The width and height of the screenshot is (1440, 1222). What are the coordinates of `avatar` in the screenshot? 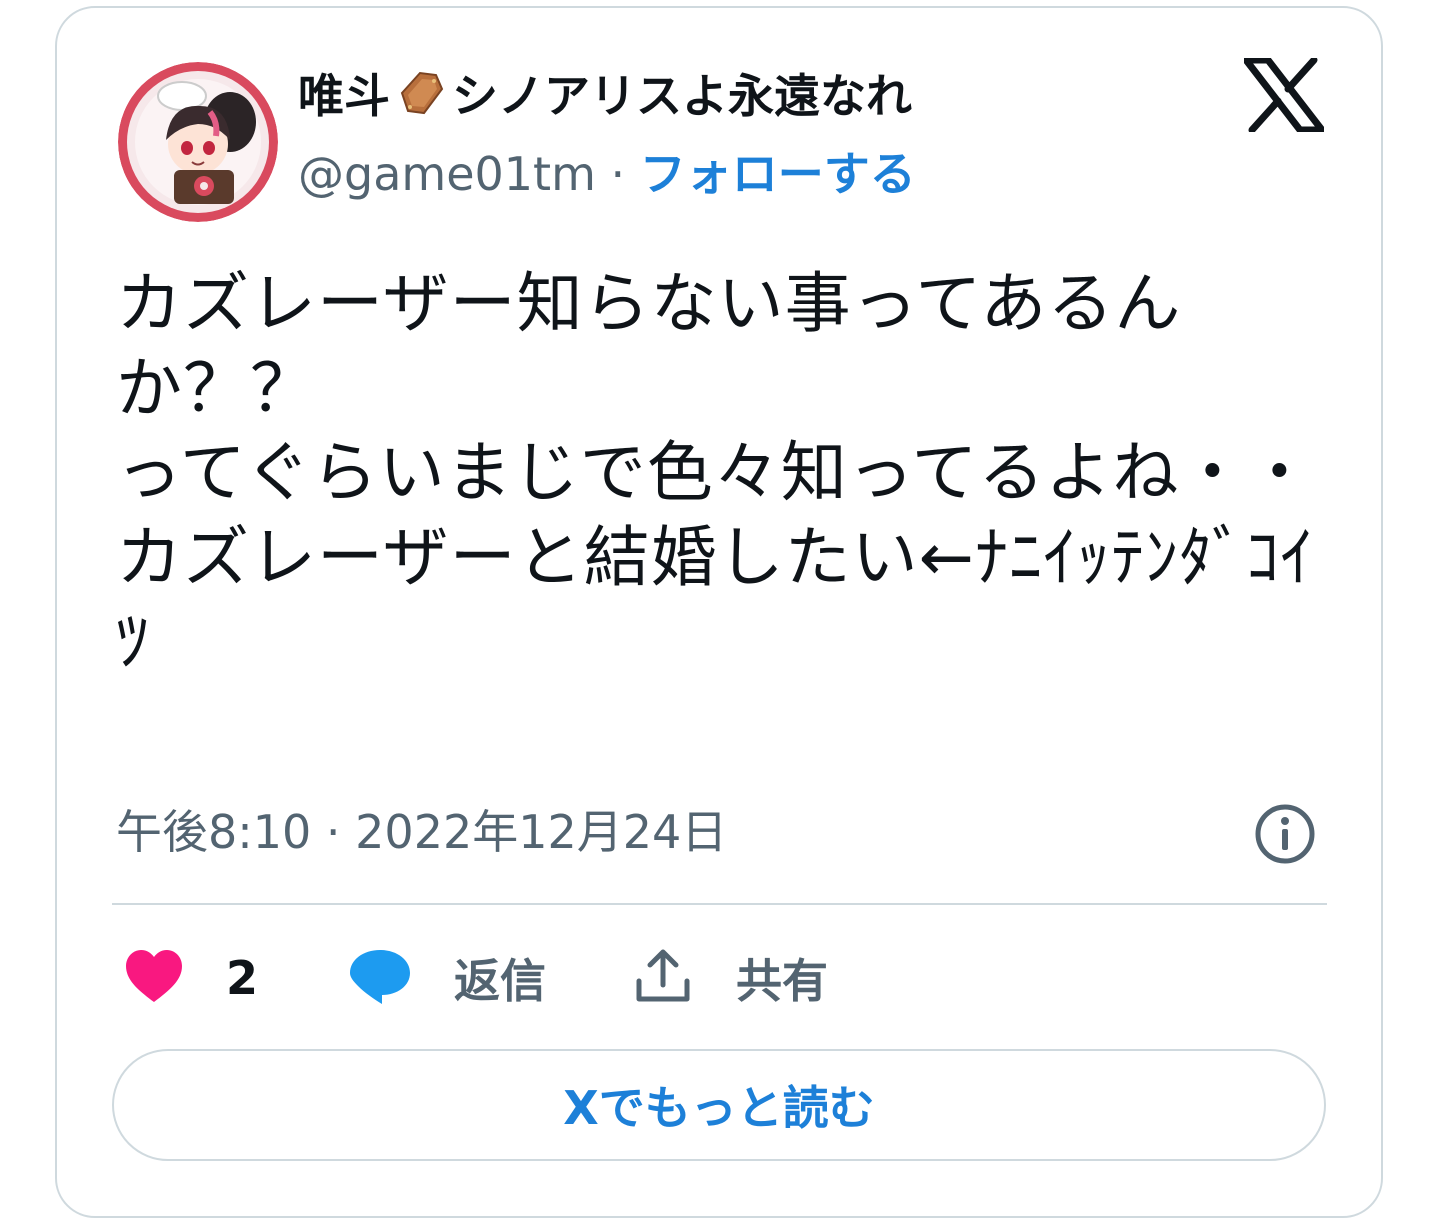 It's located at (198, 142).